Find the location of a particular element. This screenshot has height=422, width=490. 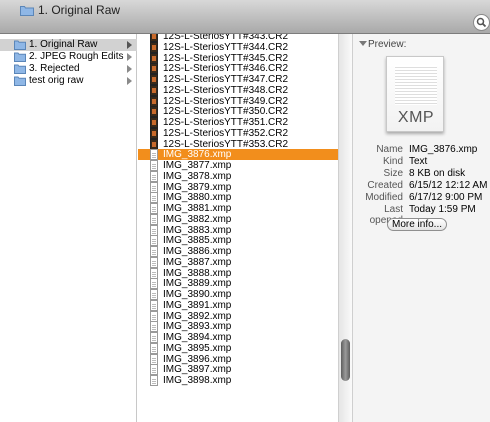

file-row: IMG_3893.xmp is located at coordinates (238, 327).